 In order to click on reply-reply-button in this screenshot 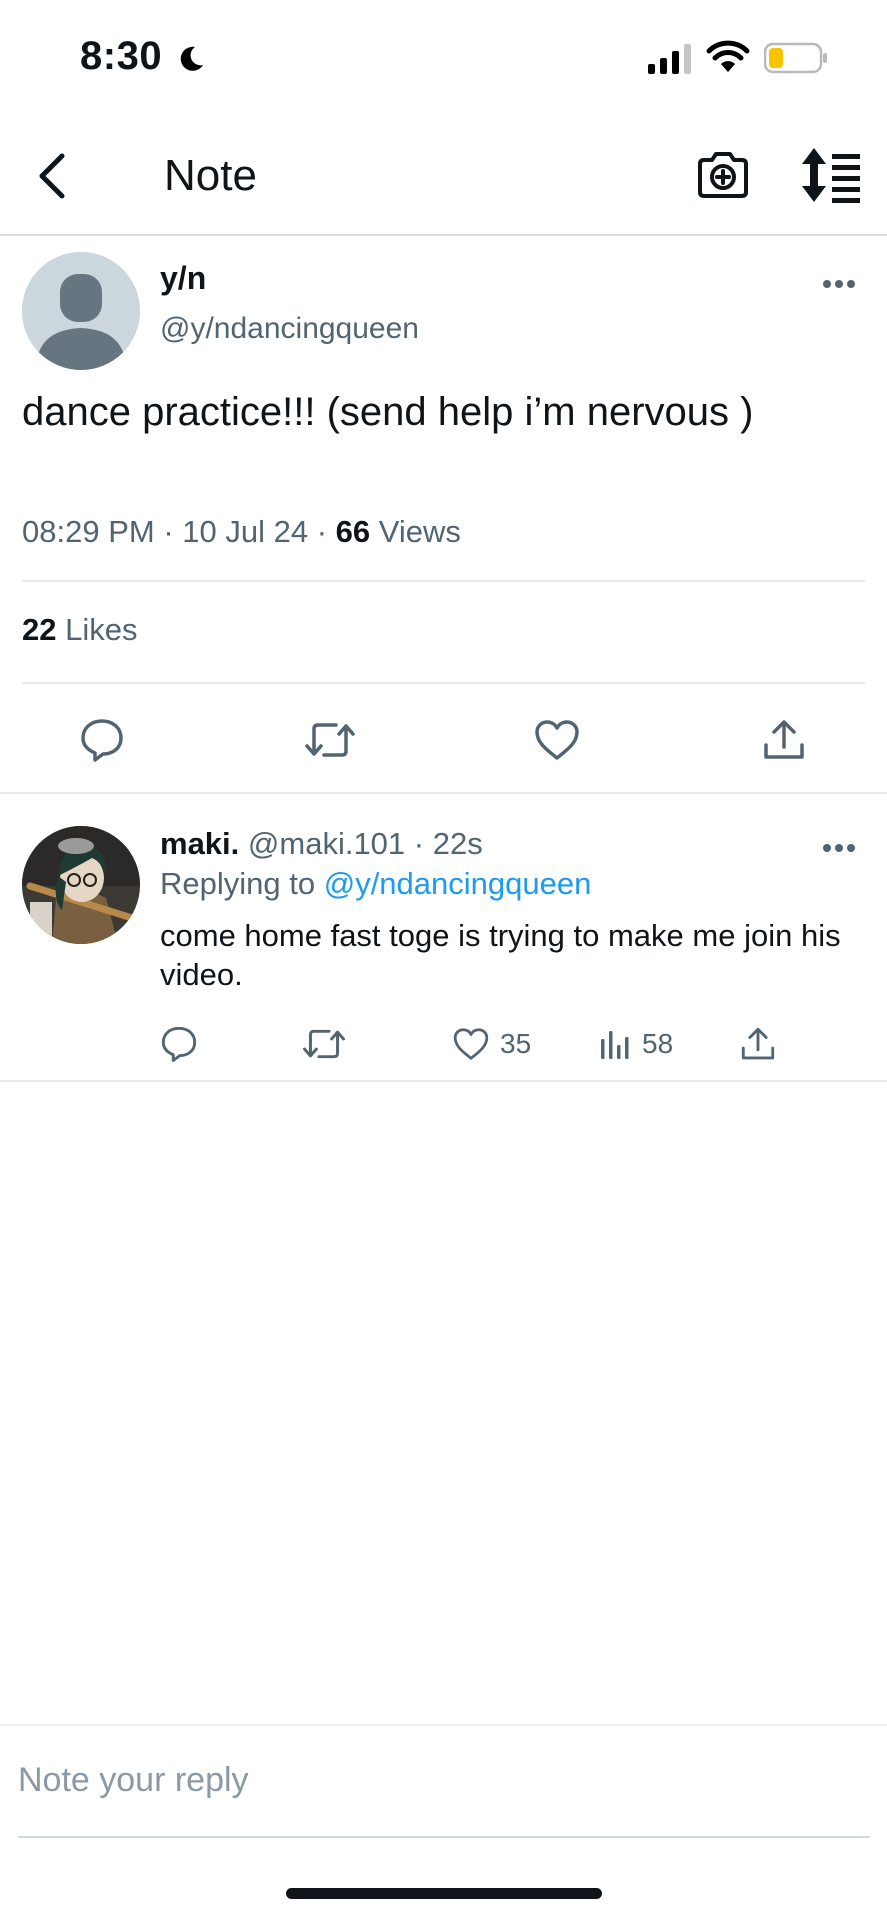, I will do `click(179, 1044)`.